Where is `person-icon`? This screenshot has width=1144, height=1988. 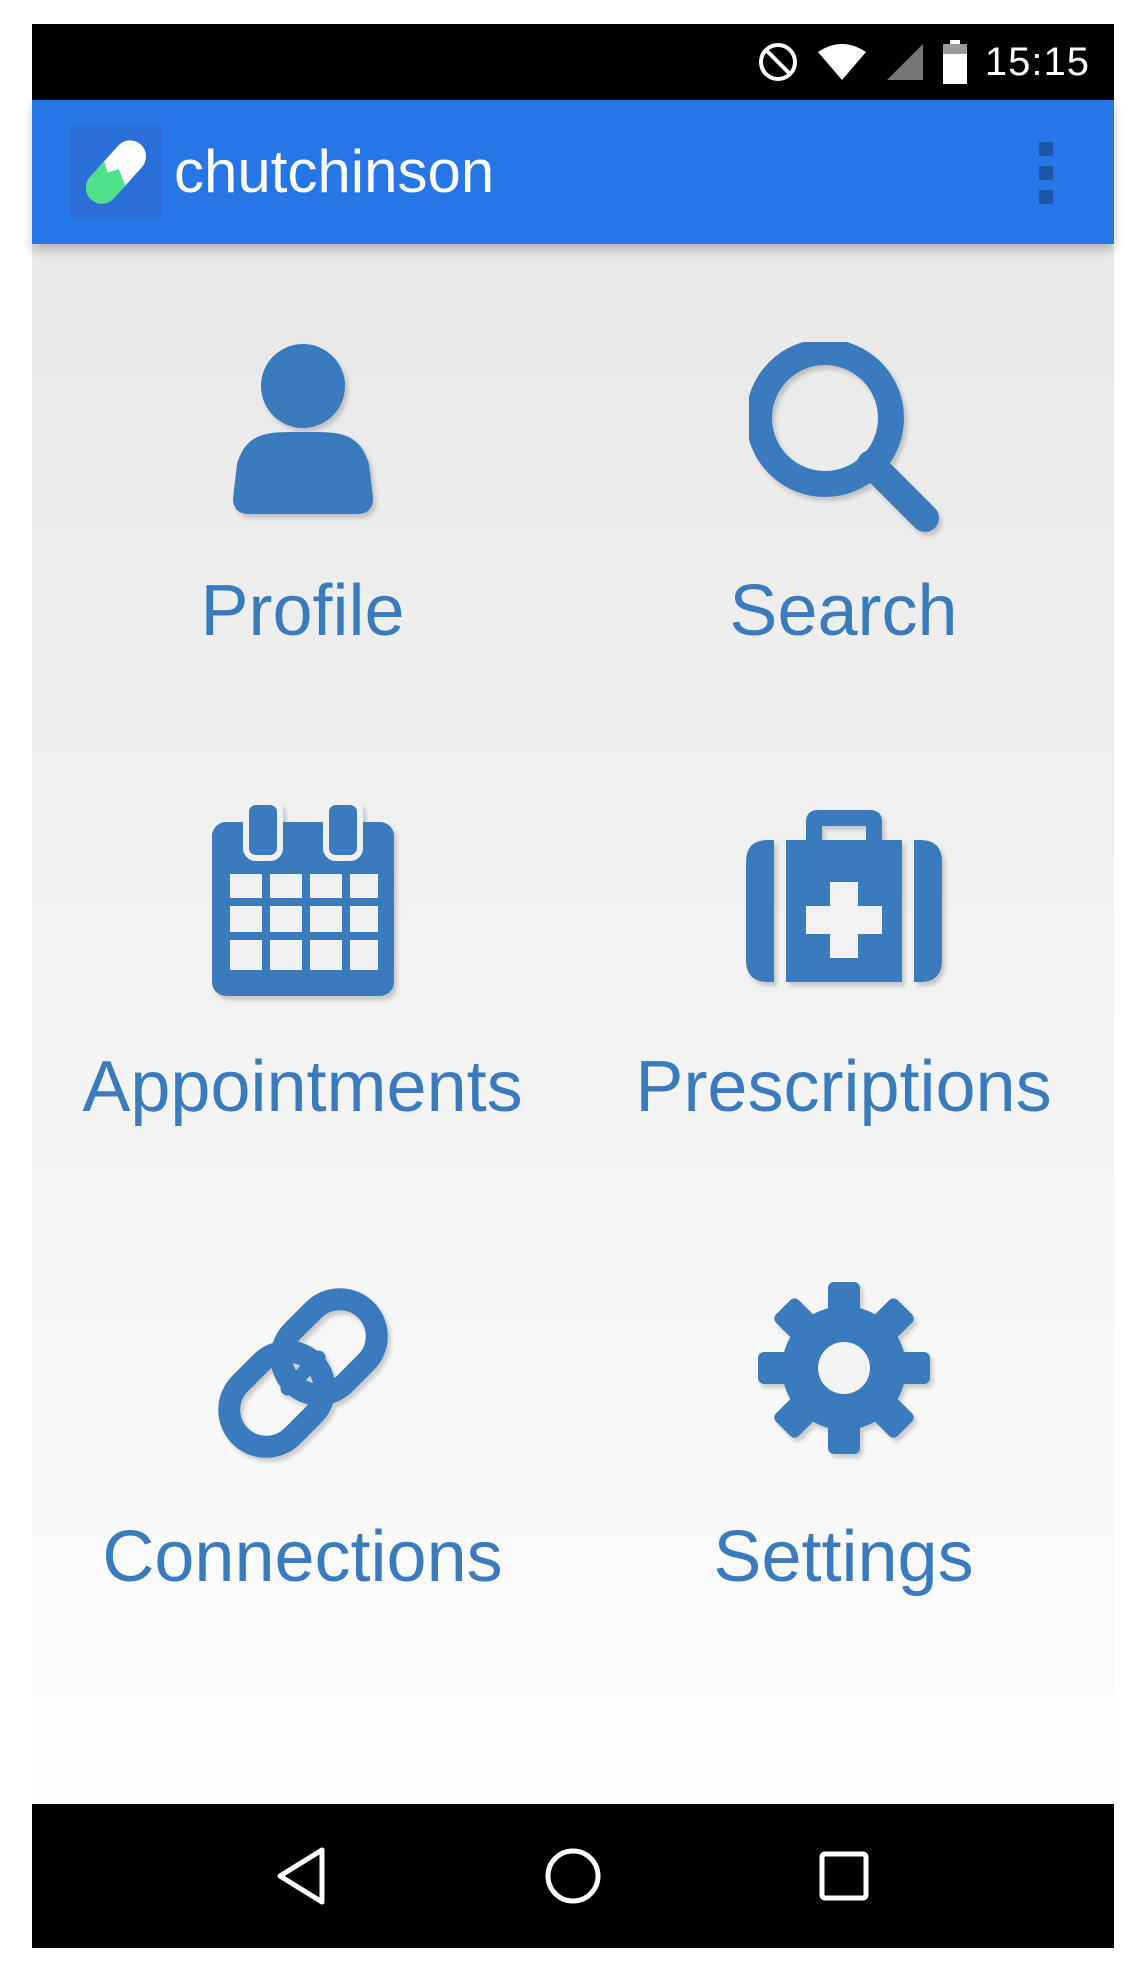 person-icon is located at coordinates (302, 429).